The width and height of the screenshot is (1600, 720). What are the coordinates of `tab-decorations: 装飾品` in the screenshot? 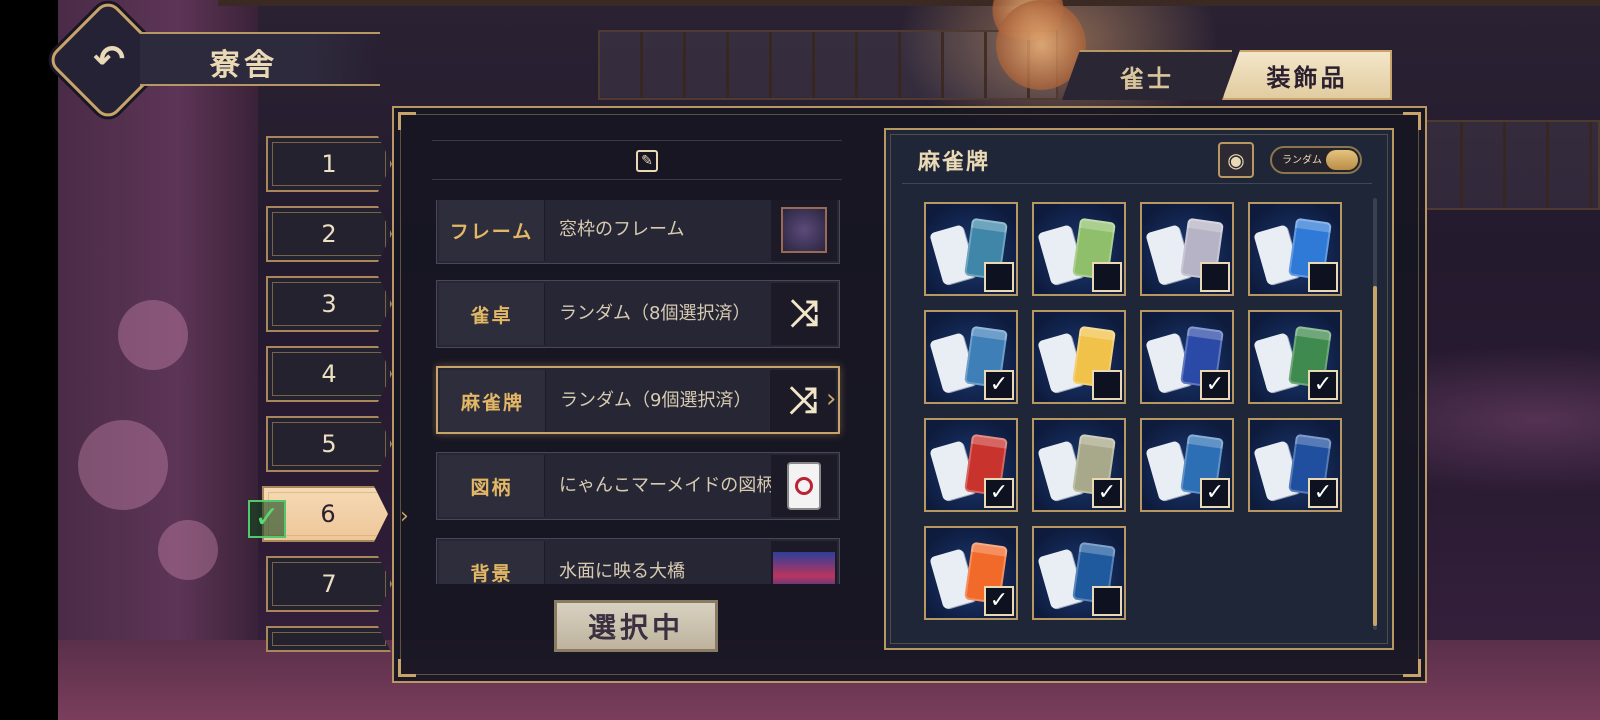 It's located at (1307, 75).